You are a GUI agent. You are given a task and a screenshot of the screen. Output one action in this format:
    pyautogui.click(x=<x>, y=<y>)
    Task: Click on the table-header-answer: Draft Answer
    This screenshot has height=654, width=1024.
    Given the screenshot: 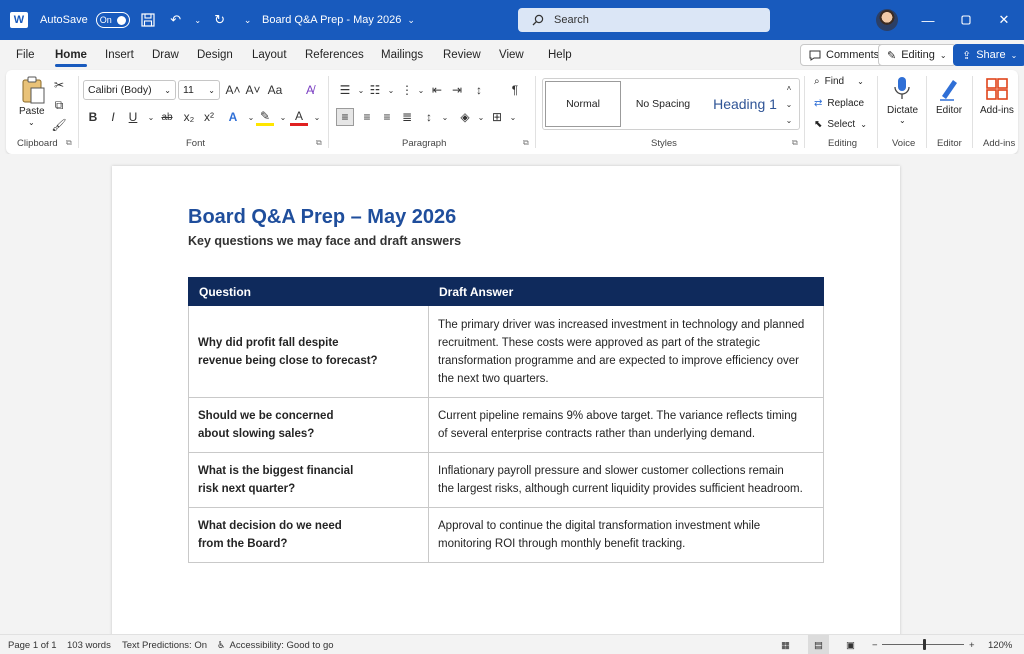 What is the action you would take?
    pyautogui.click(x=626, y=291)
    